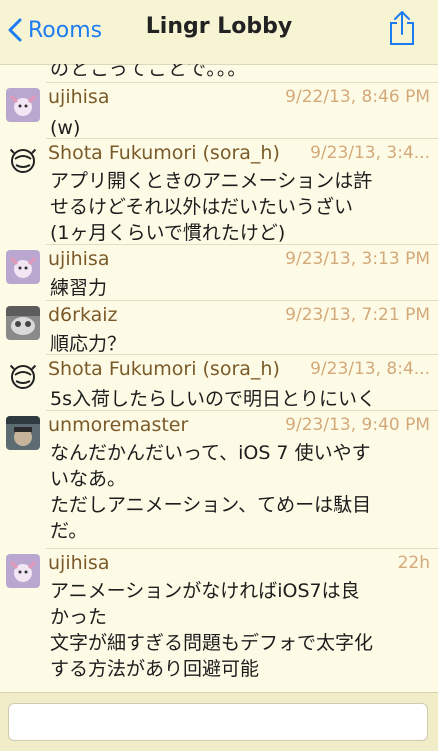 Image resolution: width=438 pixels, height=751 pixels. What do you see at coordinates (205, 591) in the screenshot?
I see `message-line: アニメーションがなければiOS7は良` at bounding box center [205, 591].